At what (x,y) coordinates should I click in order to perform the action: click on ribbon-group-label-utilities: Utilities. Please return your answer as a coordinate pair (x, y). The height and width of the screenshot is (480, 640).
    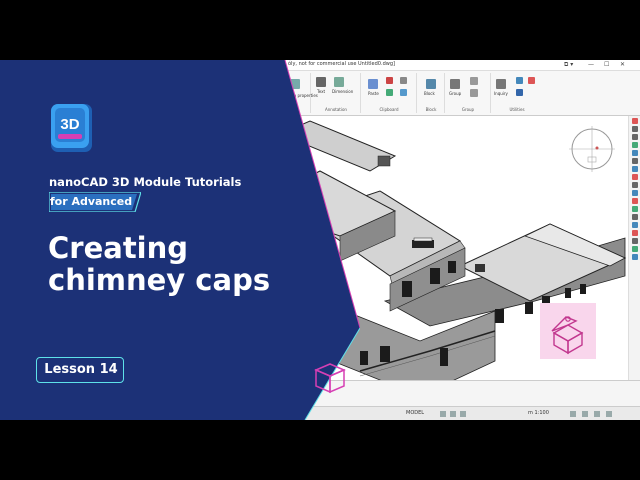
    Looking at the image, I should click on (517, 109).